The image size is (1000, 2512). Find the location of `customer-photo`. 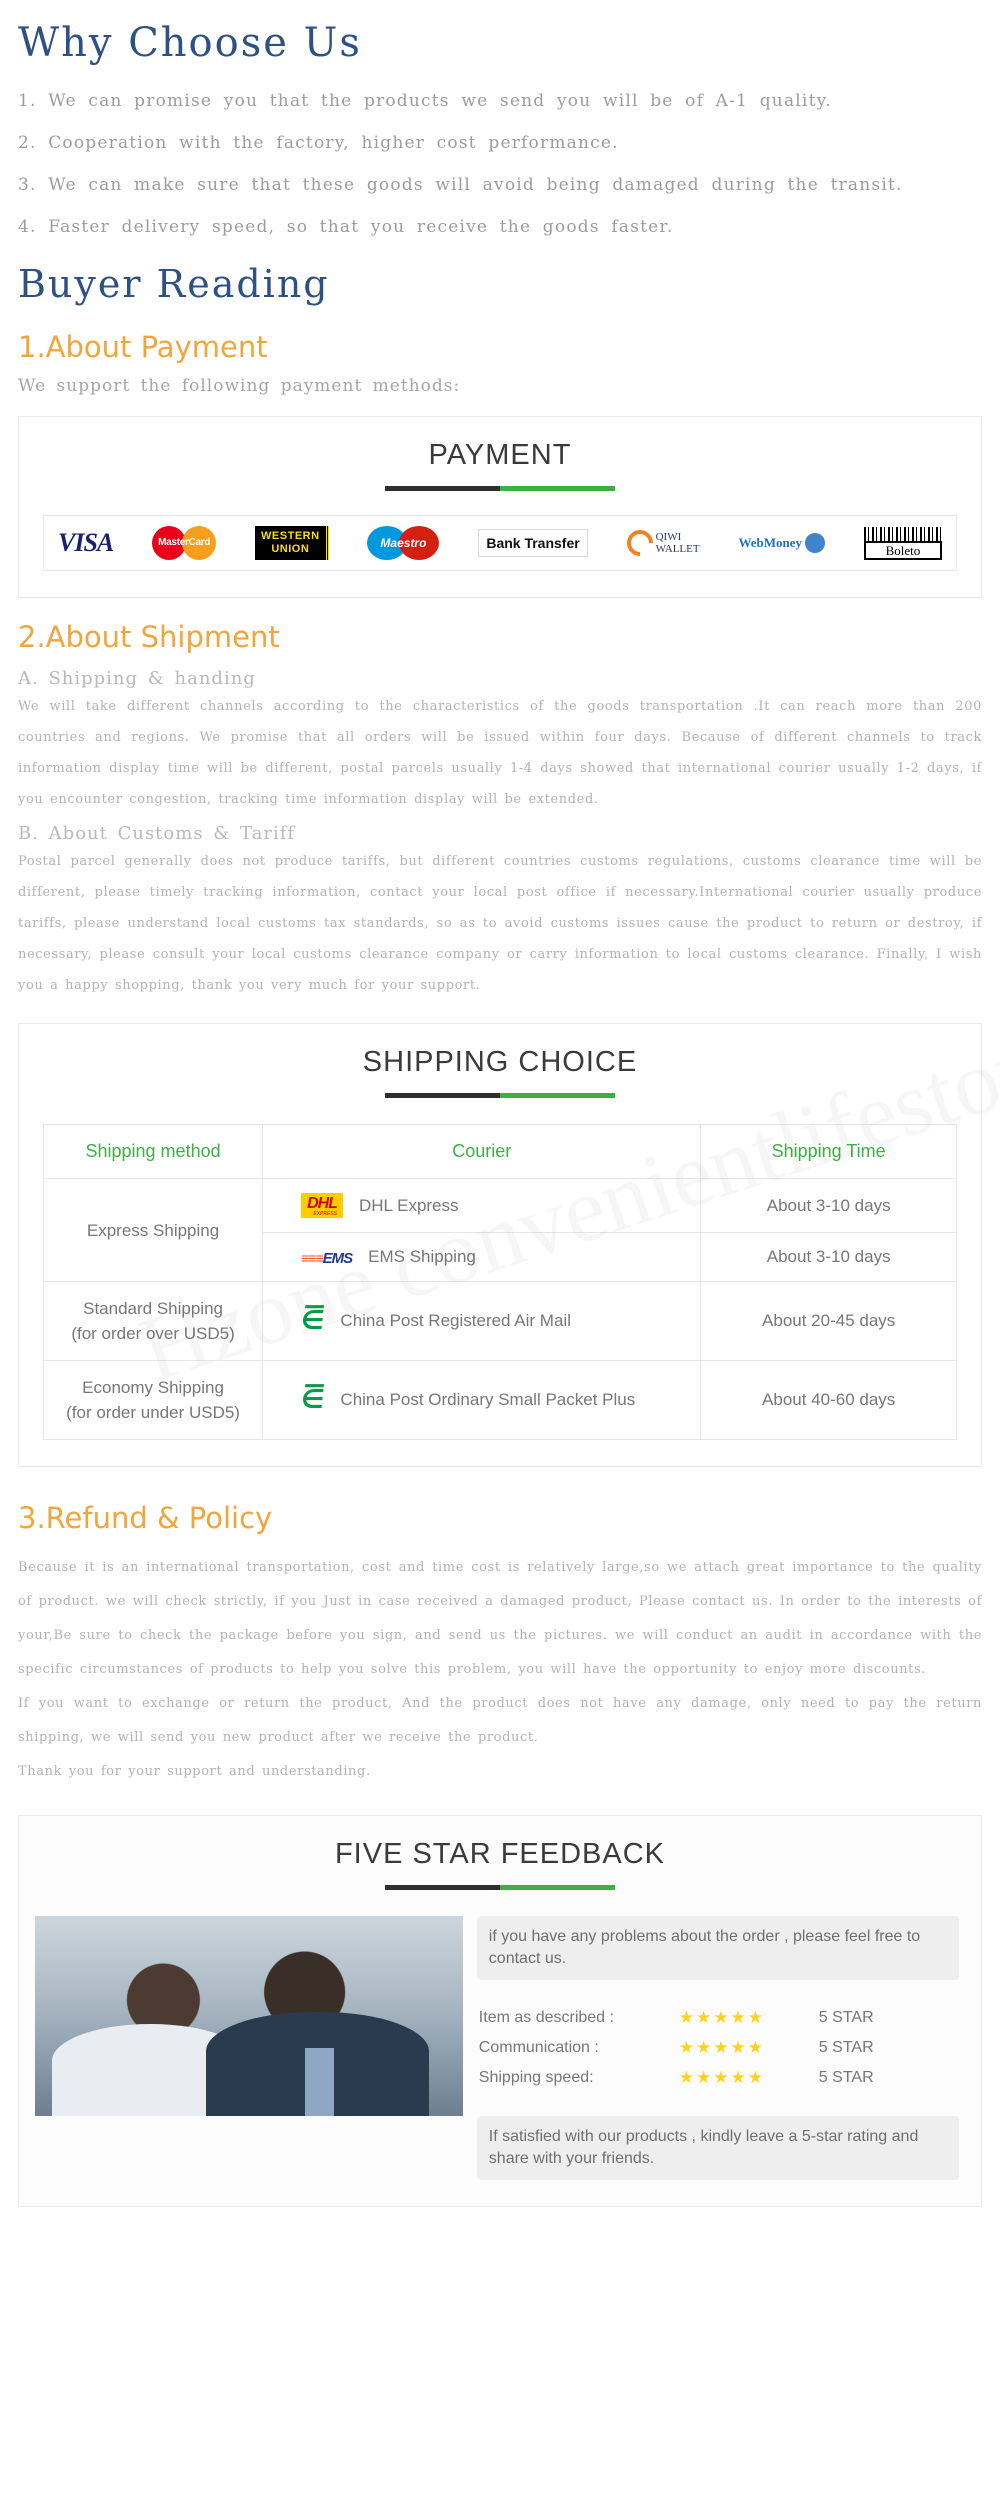

customer-photo is located at coordinates (249, 2016).